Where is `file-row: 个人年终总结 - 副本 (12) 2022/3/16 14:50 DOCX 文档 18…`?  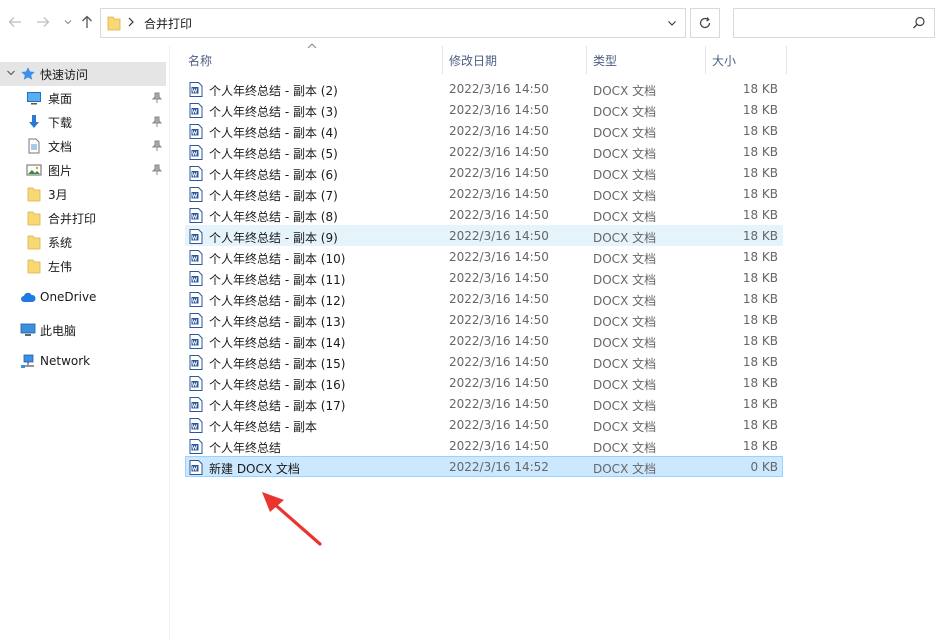 file-row: 个人年终总结 - 副本 (12) 2022/3/16 14:50 DOCX 文档 18… is located at coordinates (484, 298).